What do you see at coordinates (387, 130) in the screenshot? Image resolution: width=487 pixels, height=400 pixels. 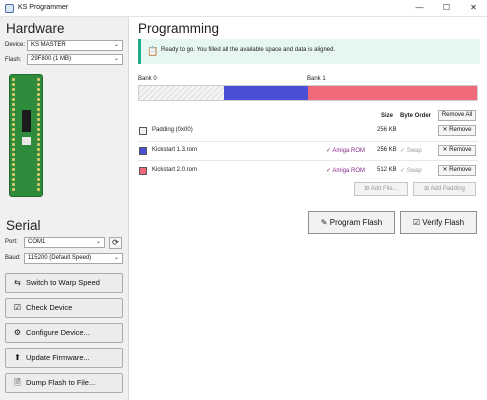 I see `padding-row-size: 256 KB` at bounding box center [387, 130].